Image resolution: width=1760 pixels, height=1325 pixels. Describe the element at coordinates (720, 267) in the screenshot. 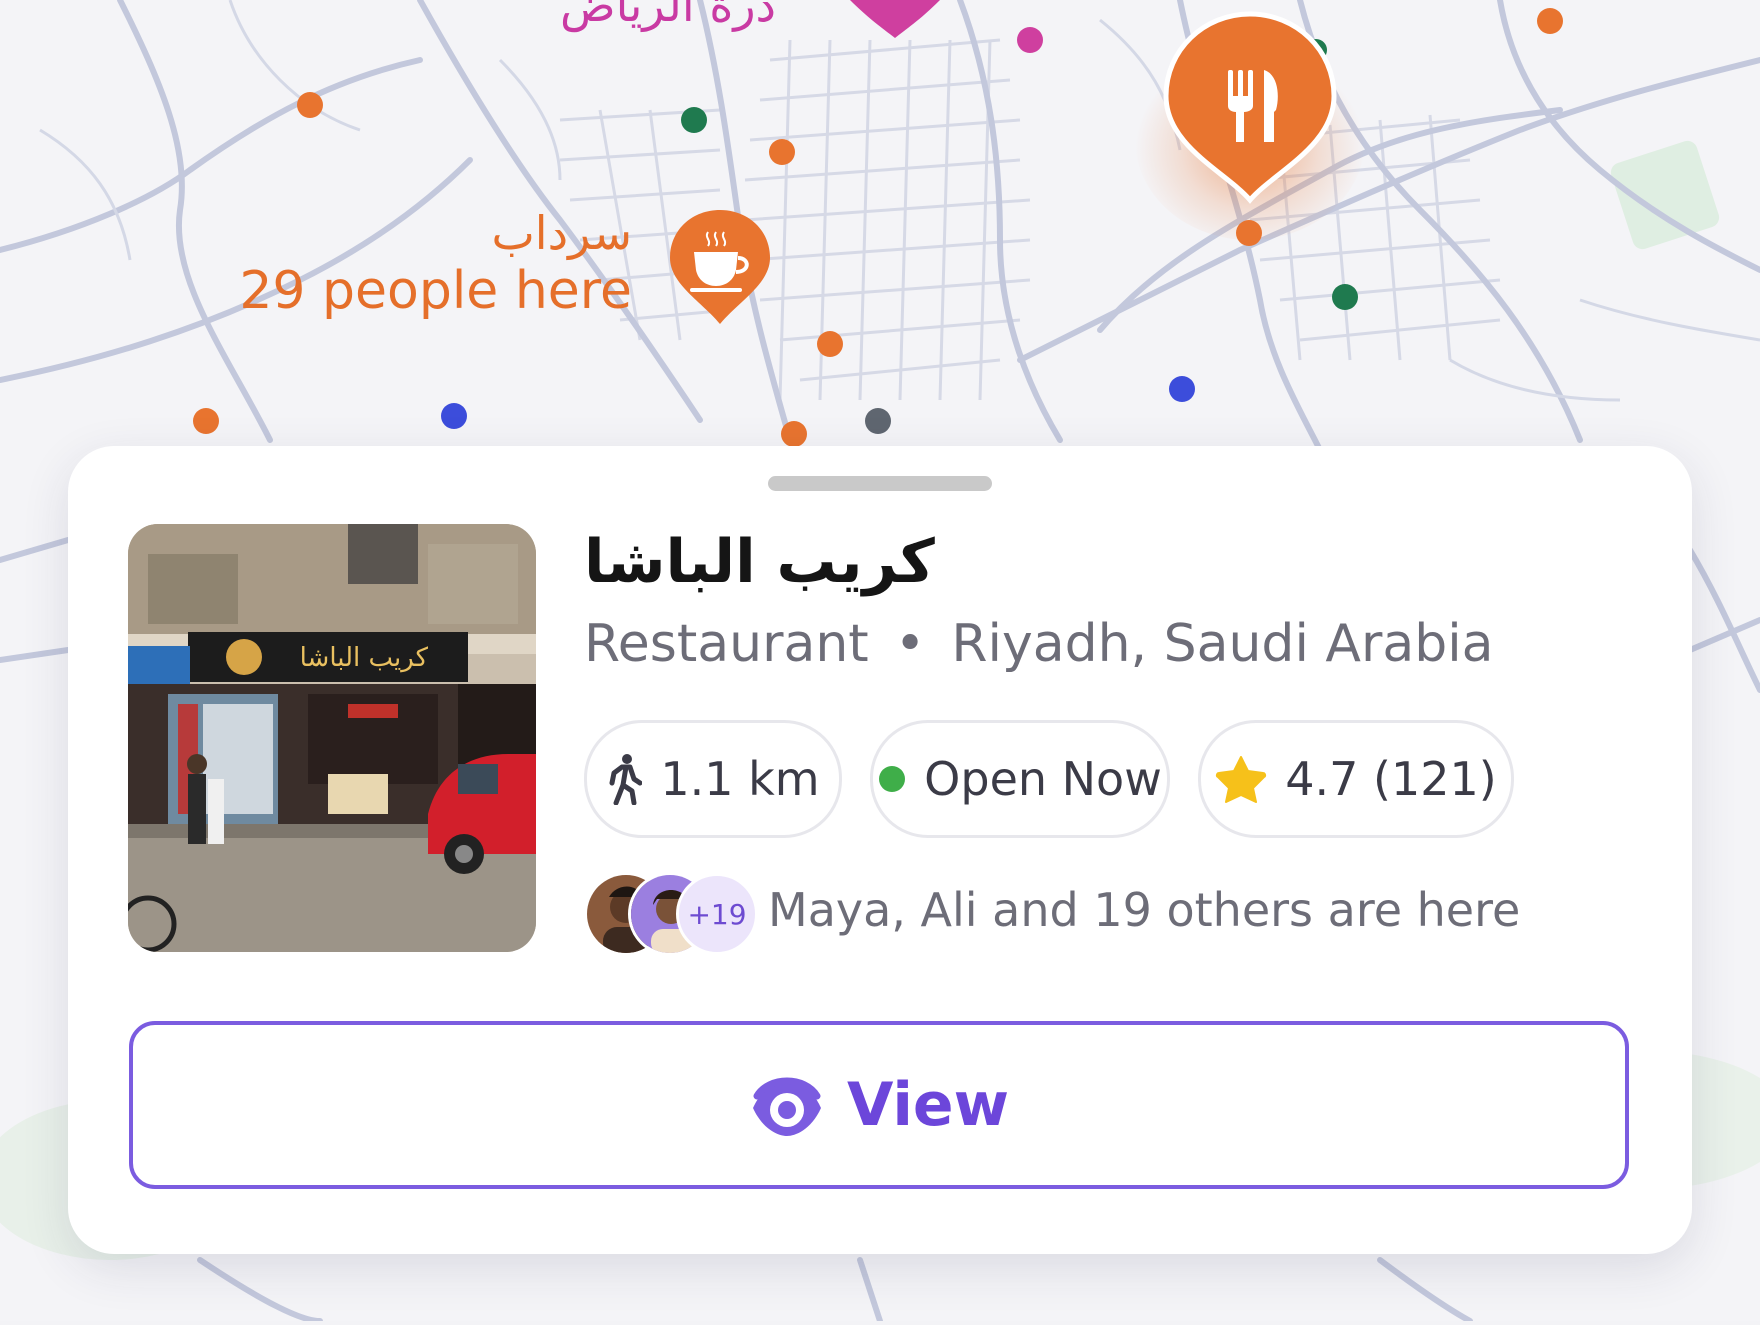

I see `coffee-pin` at that location.